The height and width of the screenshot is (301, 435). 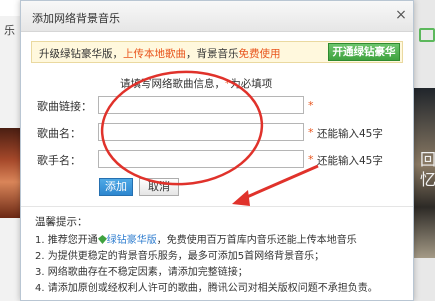 I want to click on song-name-input, so click(x=201, y=132).